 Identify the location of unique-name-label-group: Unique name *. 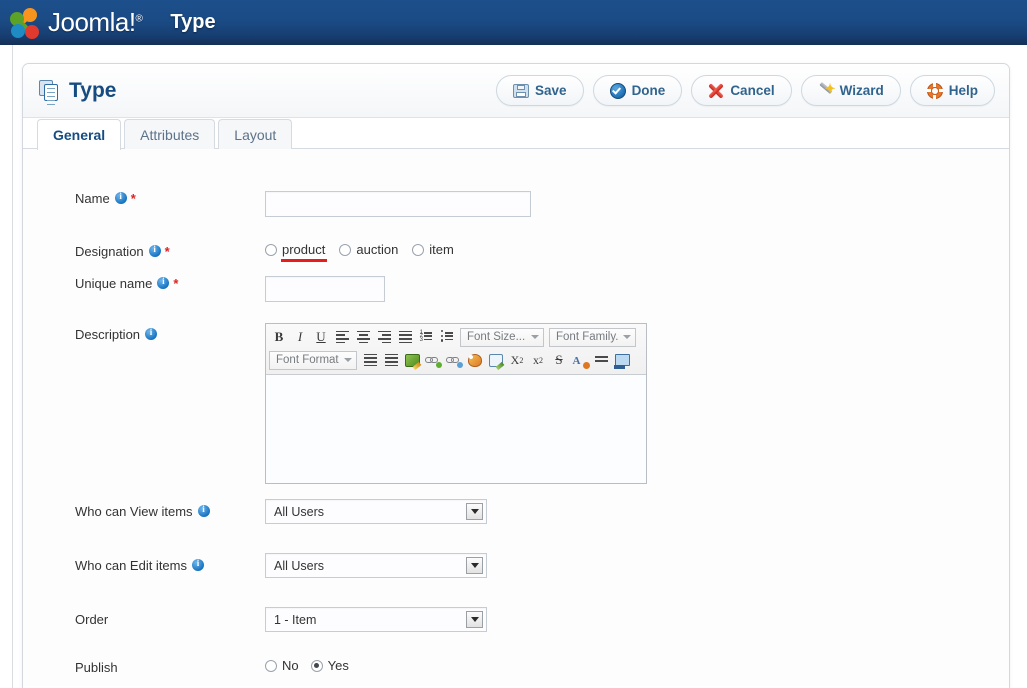
(170, 283).